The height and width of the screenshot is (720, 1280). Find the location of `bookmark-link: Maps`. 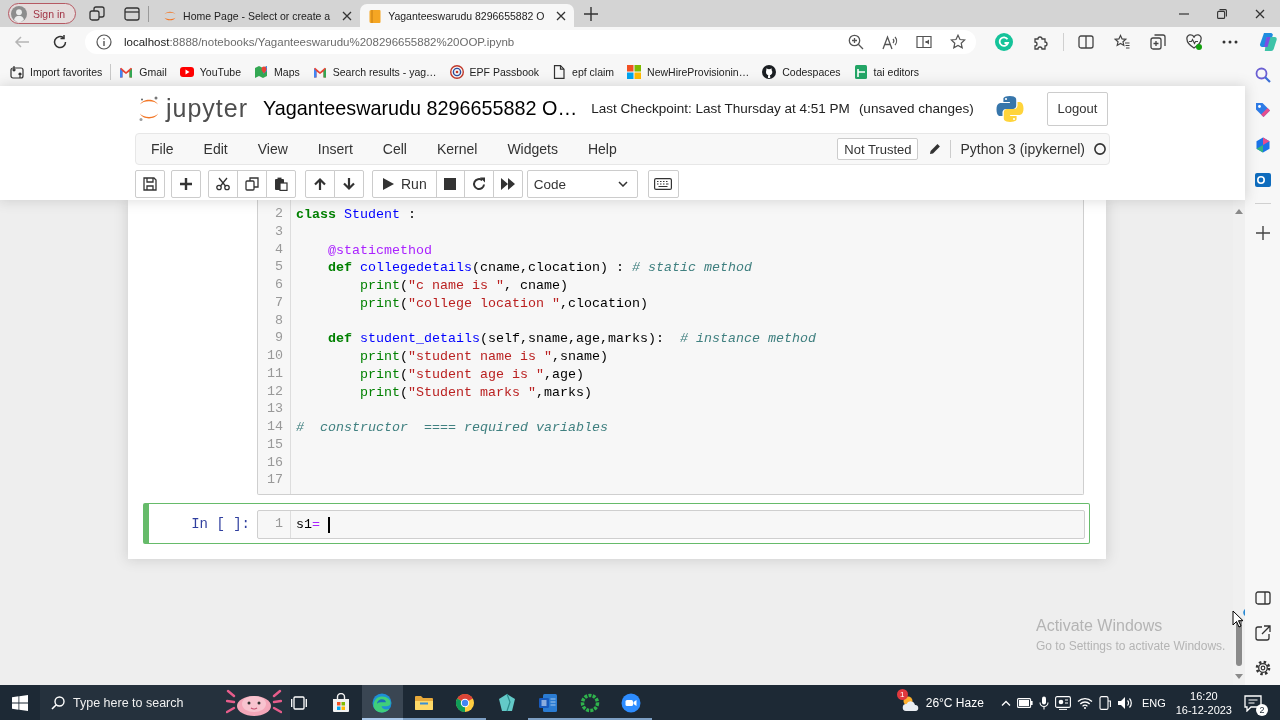

bookmark-link: Maps is located at coordinates (277, 71).